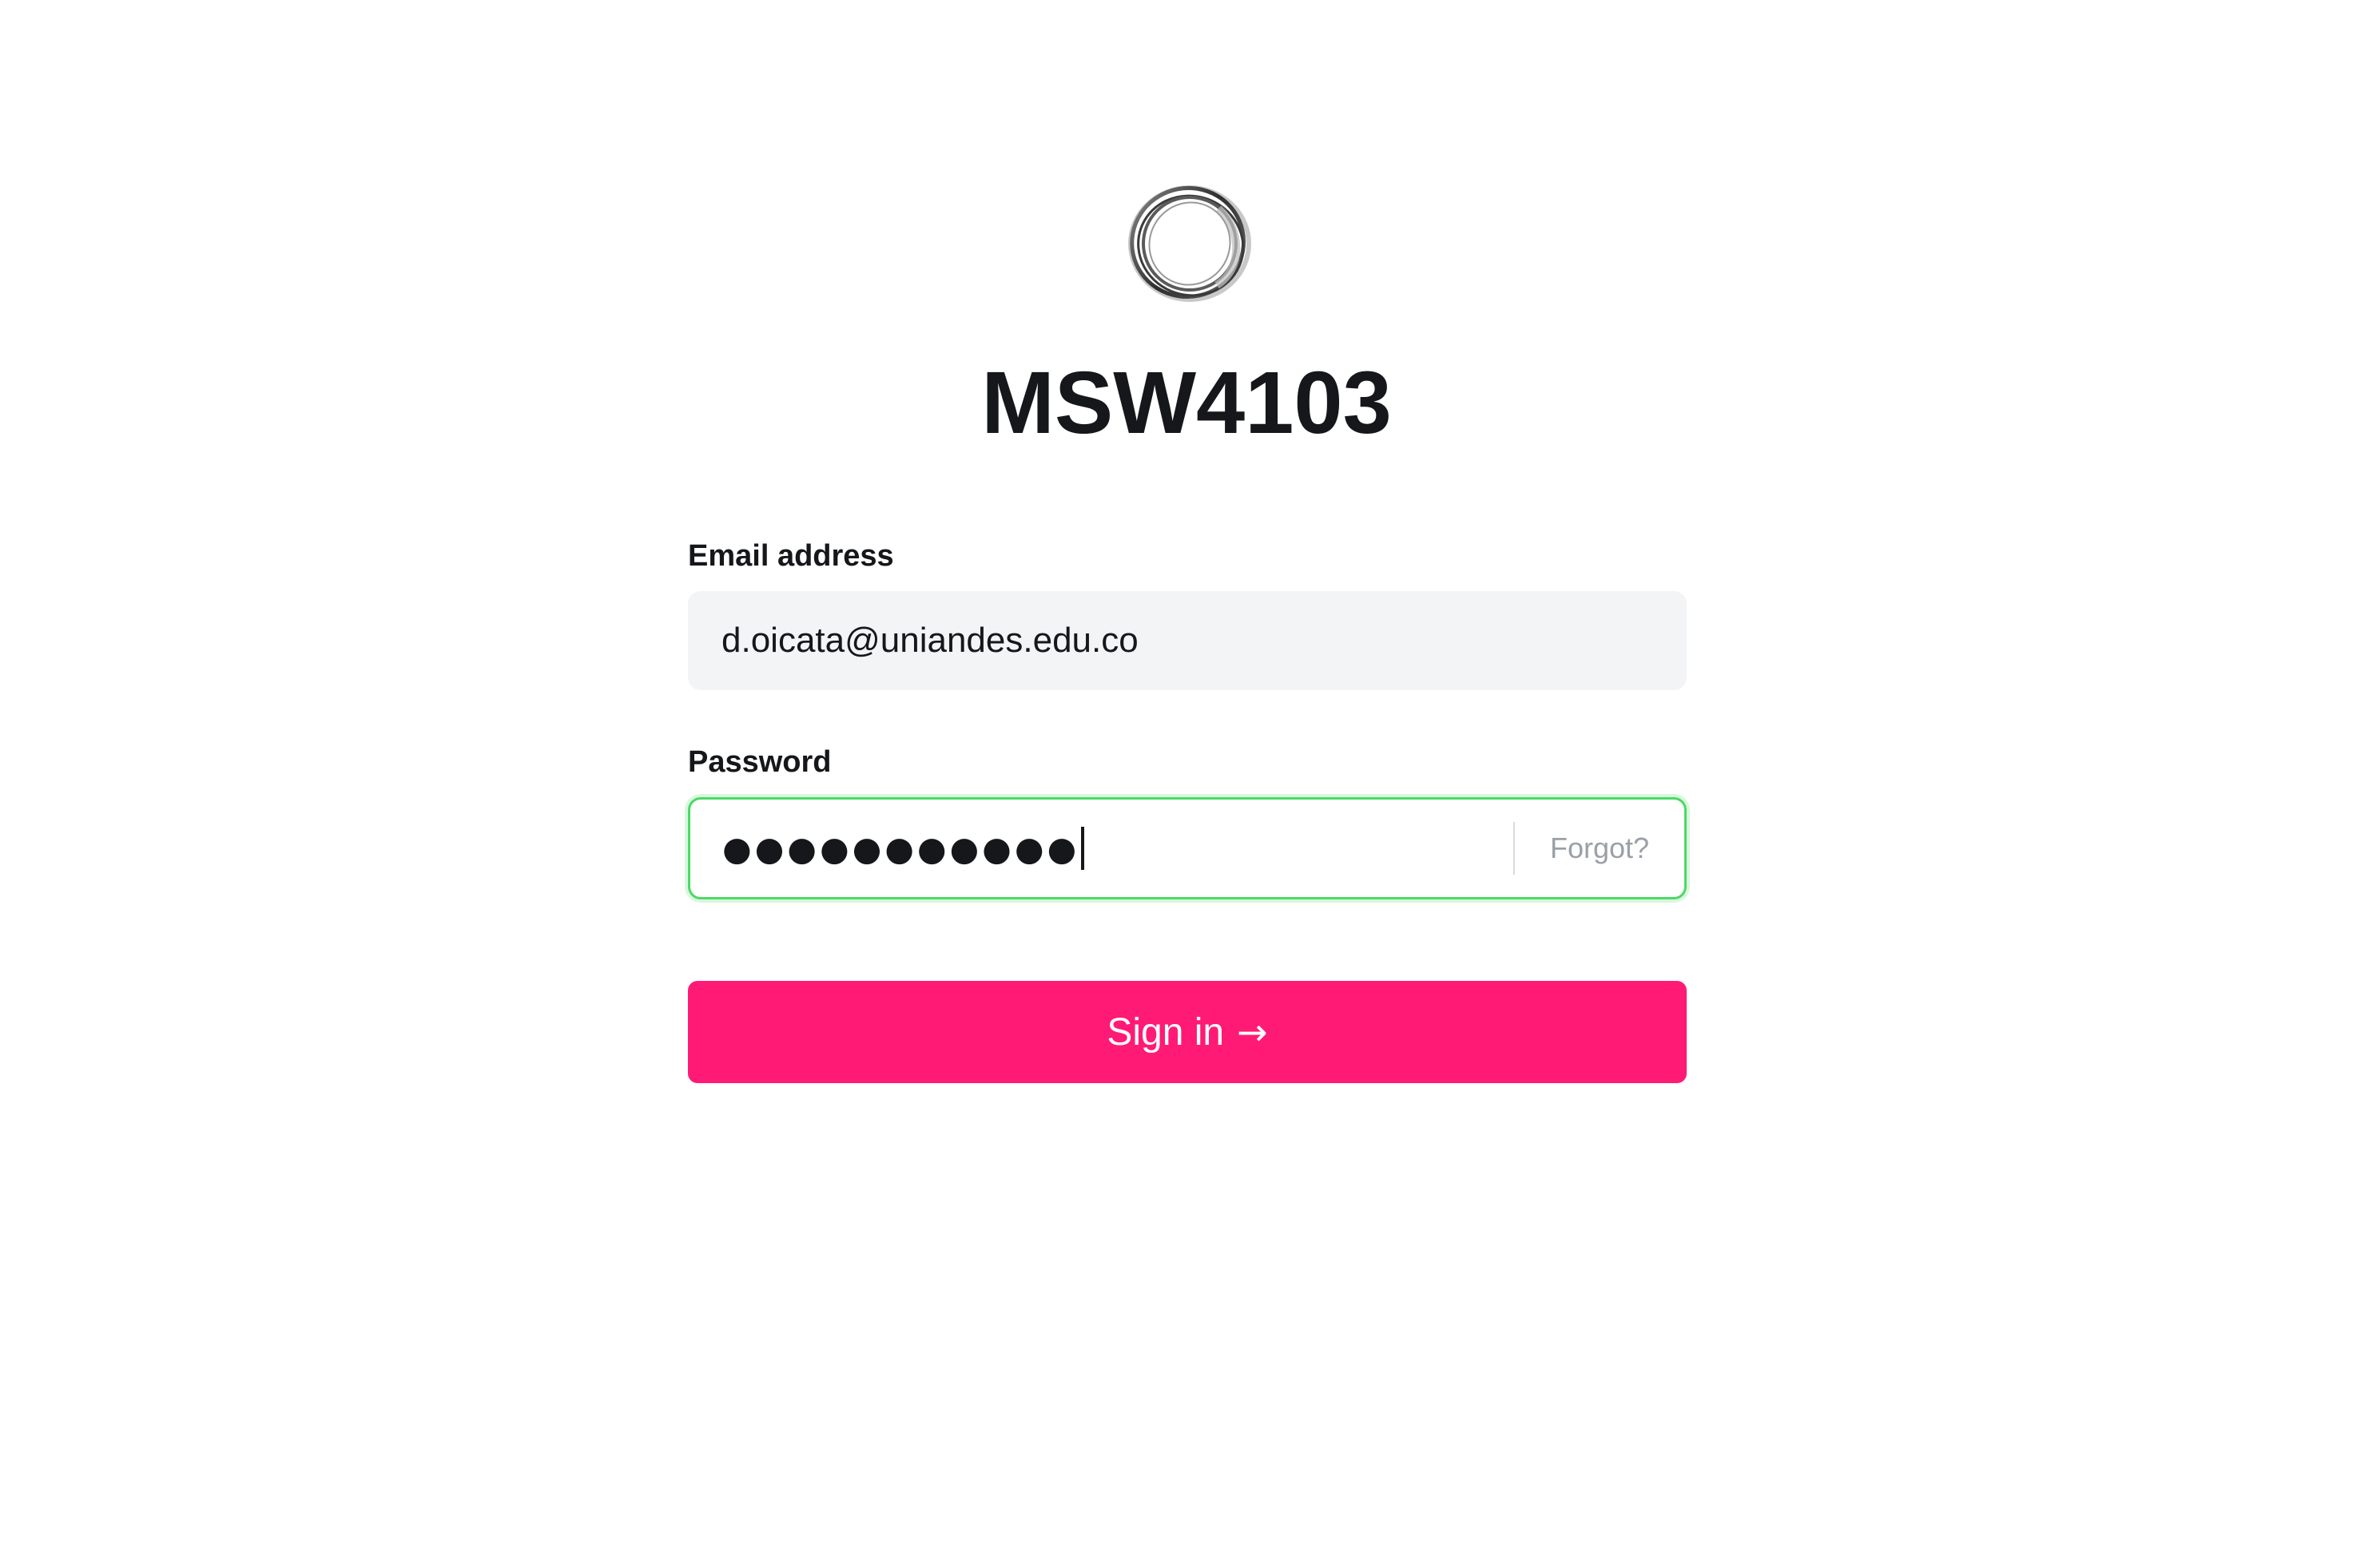 This screenshot has width=2373, height=1568. I want to click on email-value: d.oicata@uniandes.edu.co, so click(930, 640).